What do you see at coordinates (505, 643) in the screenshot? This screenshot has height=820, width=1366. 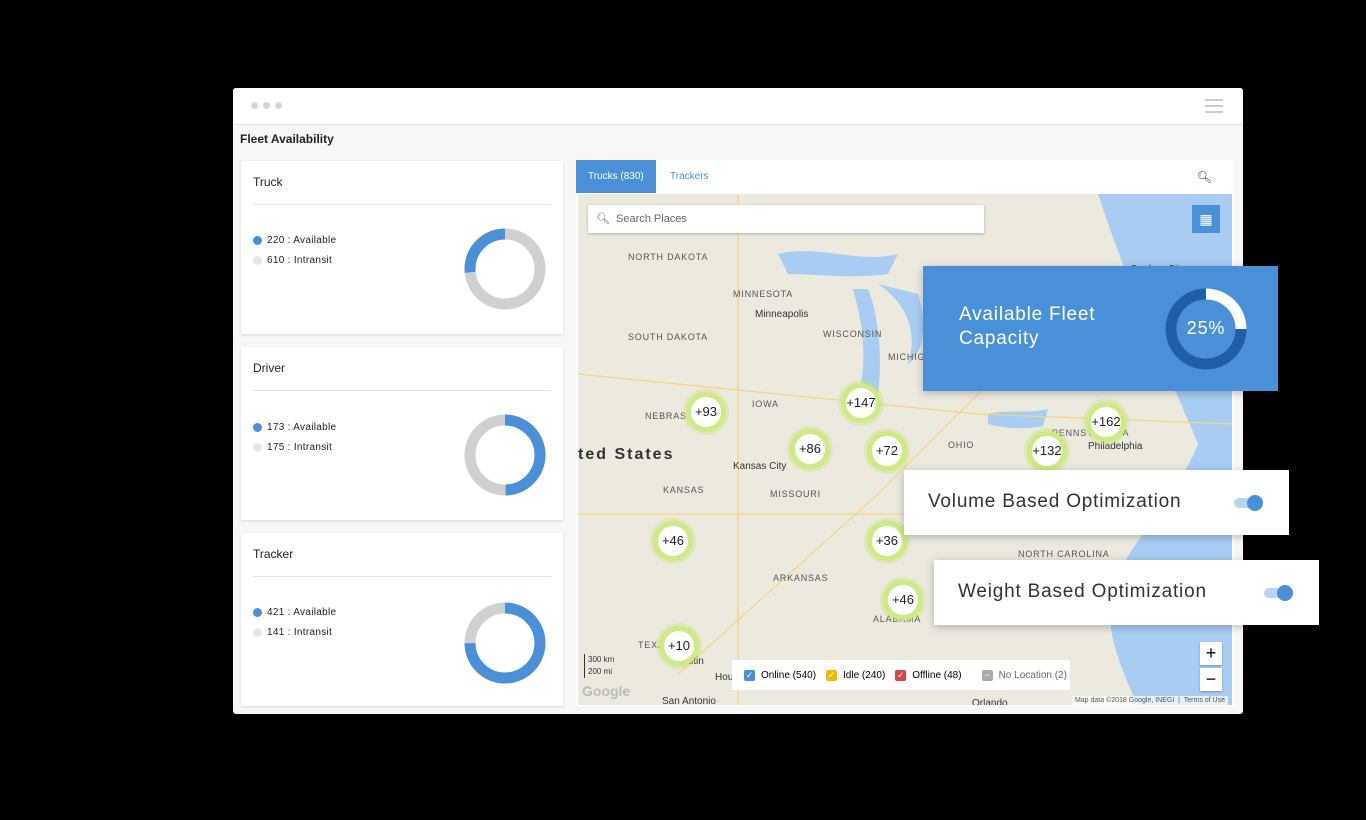 I see `tracker-donut-chart` at bounding box center [505, 643].